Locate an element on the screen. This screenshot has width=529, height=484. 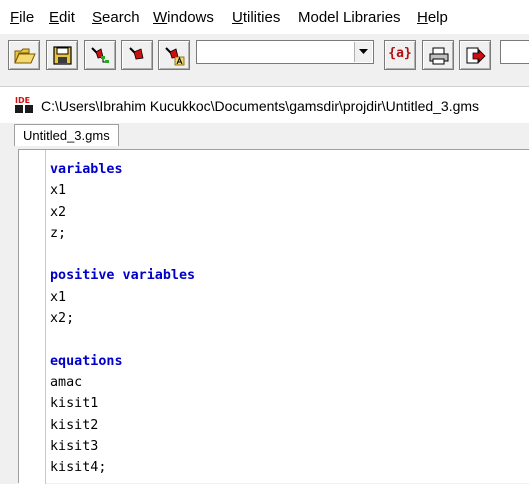
run-icon is located at coordinates (136, 53).